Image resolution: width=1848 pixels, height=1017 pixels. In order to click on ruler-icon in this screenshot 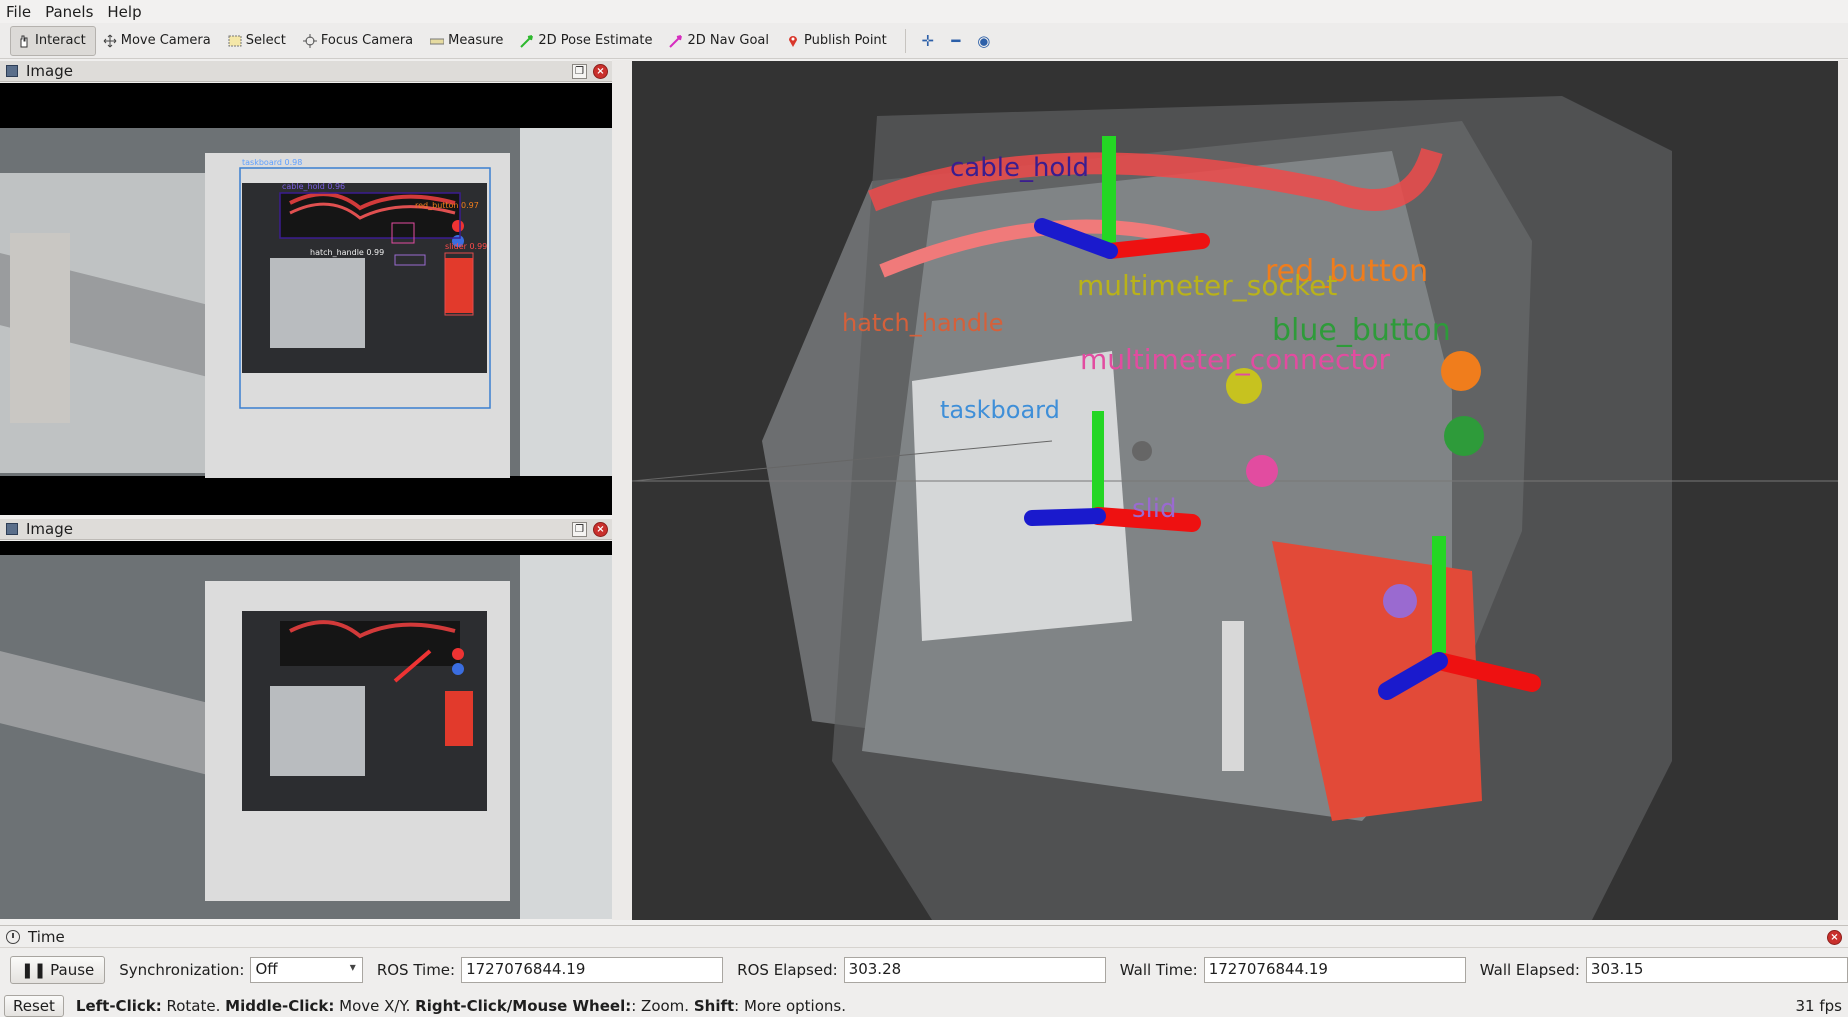, I will do `click(437, 41)`.